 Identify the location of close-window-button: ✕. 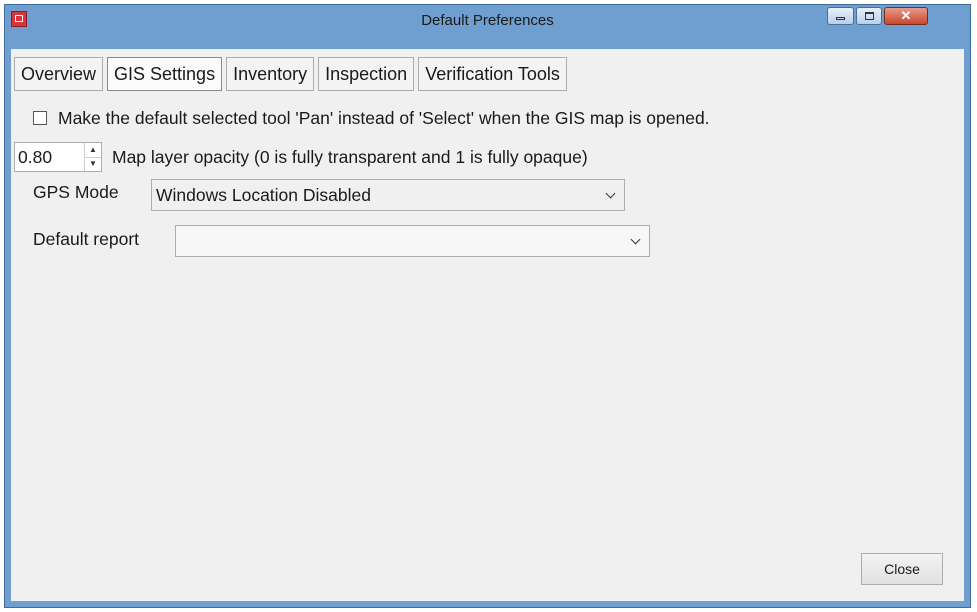
(906, 16).